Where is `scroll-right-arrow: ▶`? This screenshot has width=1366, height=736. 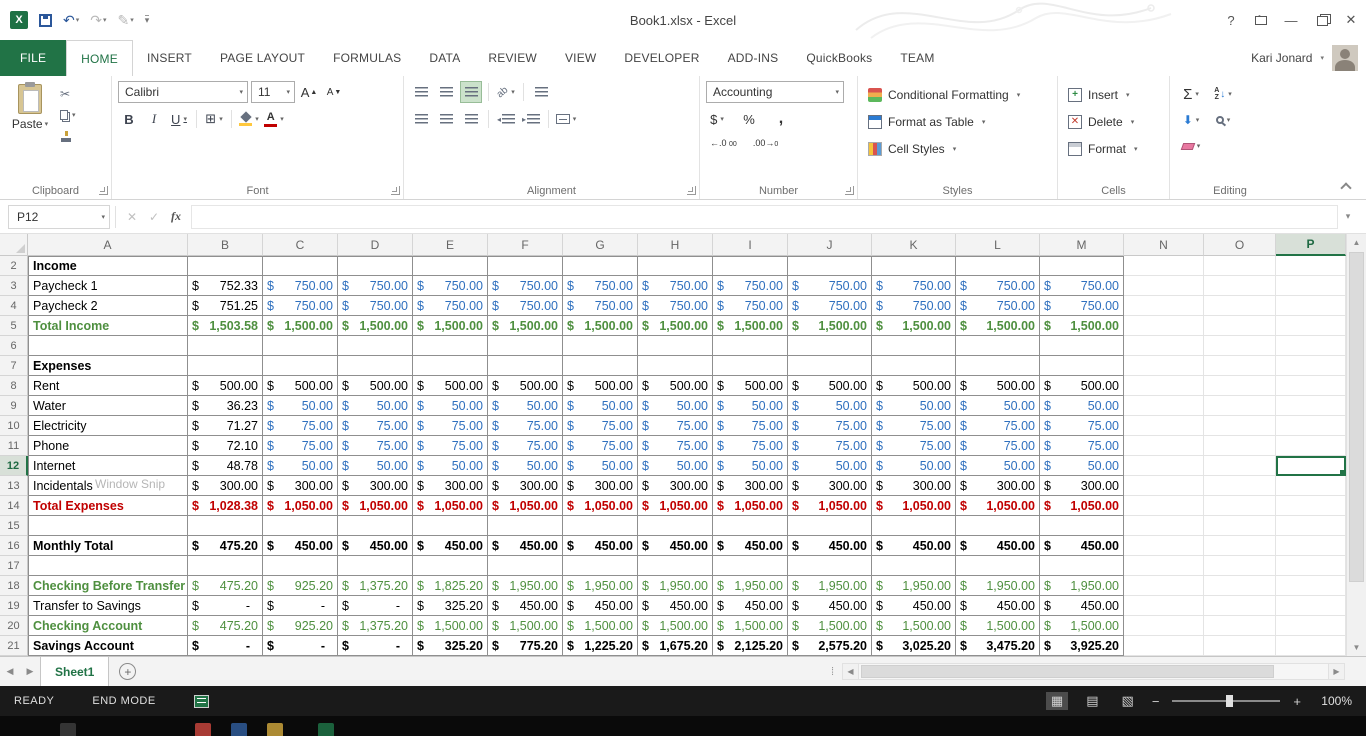
scroll-right-arrow: ▶ is located at coordinates (1336, 671).